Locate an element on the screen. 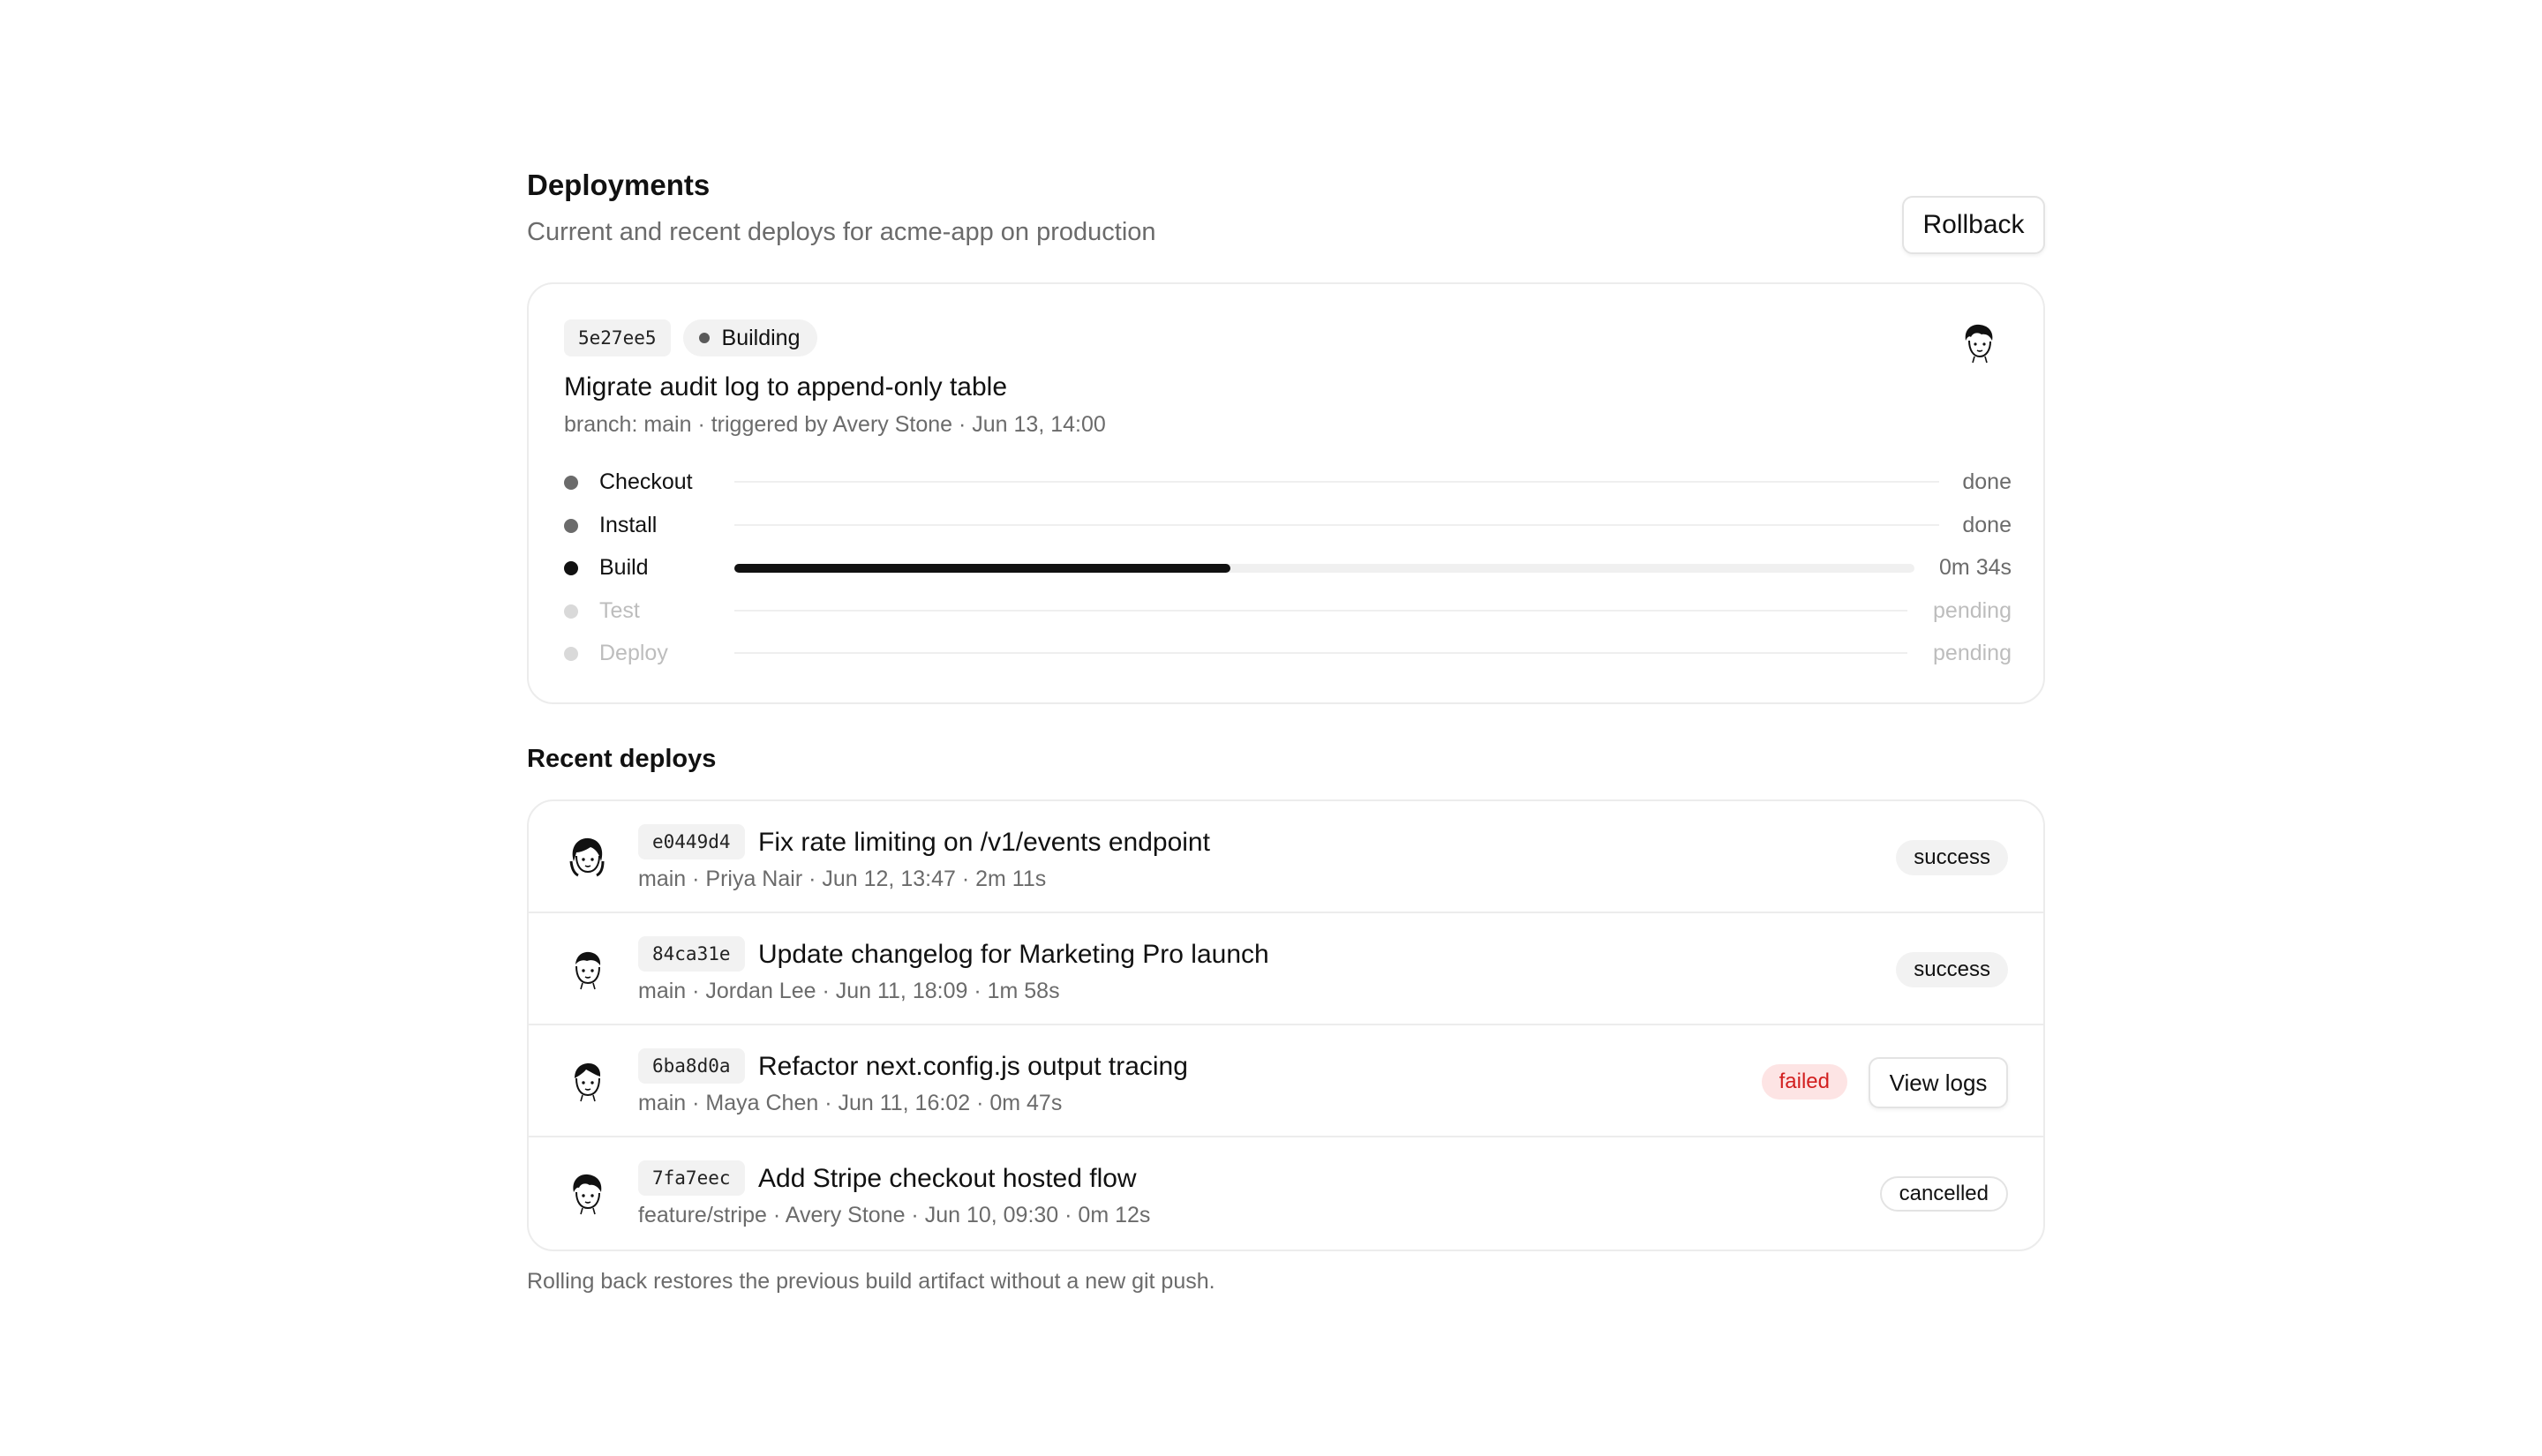 Image resolution: width=2542 pixels, height=1456 pixels. commit-hash: 7fa7eec is located at coordinates (691, 1178).